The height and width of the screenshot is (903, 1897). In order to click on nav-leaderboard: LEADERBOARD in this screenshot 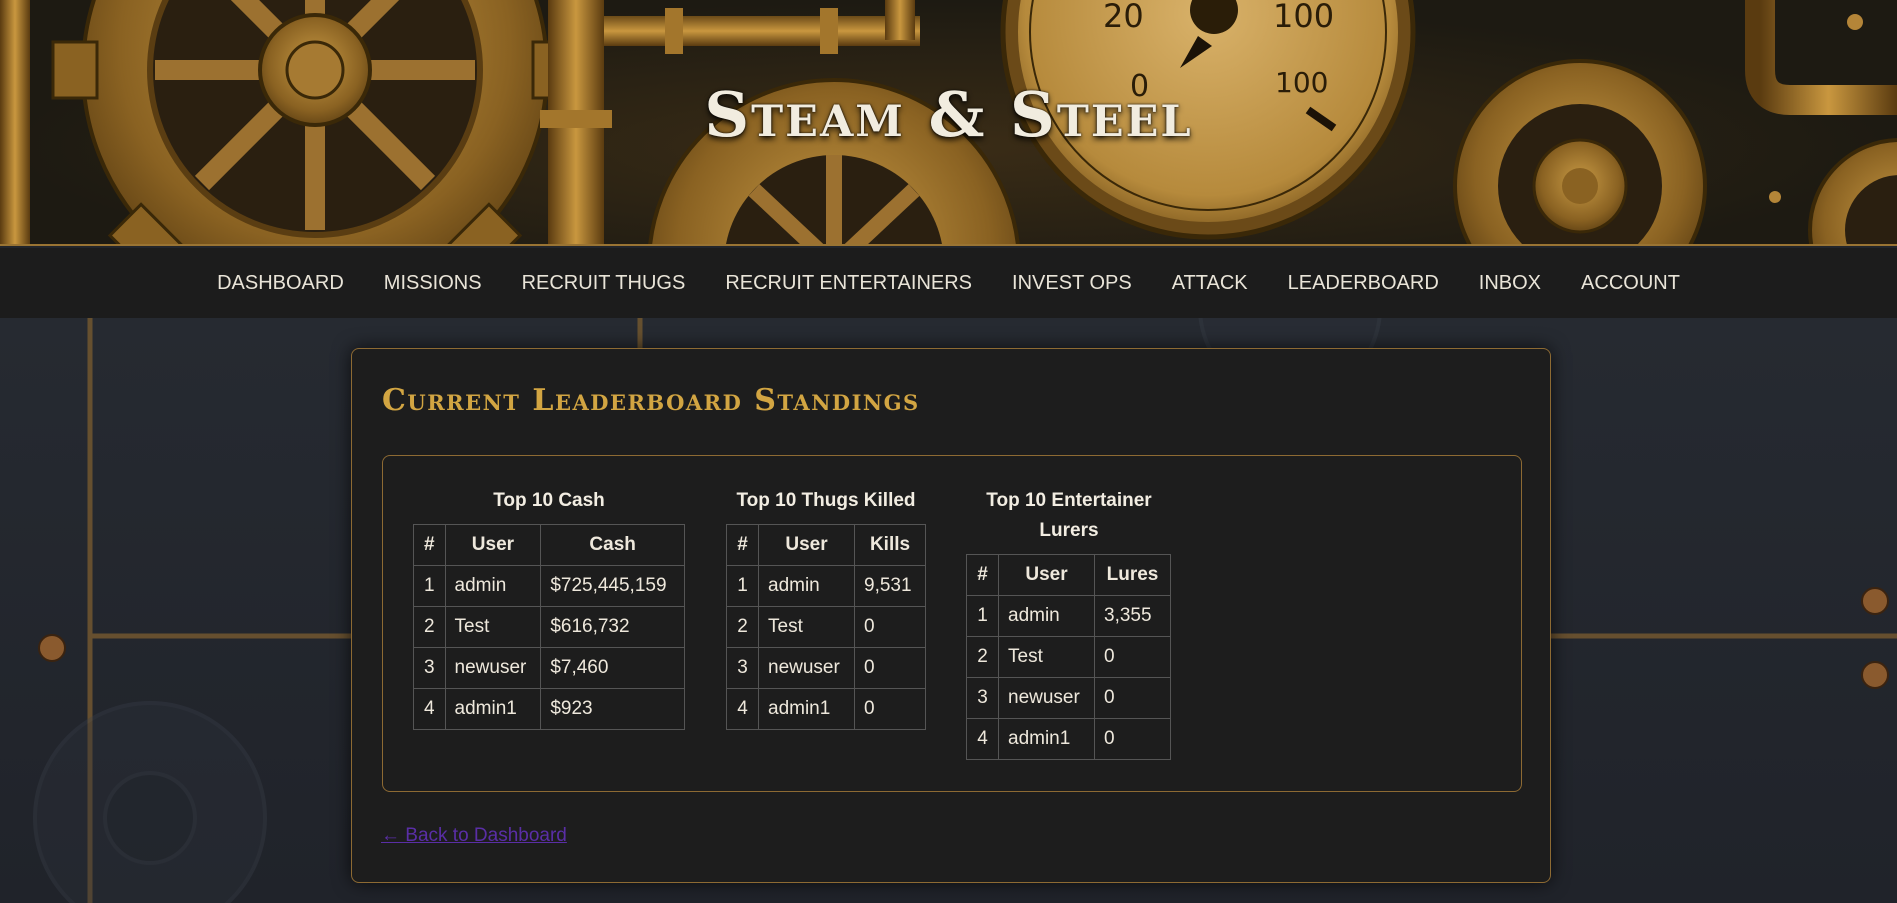, I will do `click(1363, 283)`.